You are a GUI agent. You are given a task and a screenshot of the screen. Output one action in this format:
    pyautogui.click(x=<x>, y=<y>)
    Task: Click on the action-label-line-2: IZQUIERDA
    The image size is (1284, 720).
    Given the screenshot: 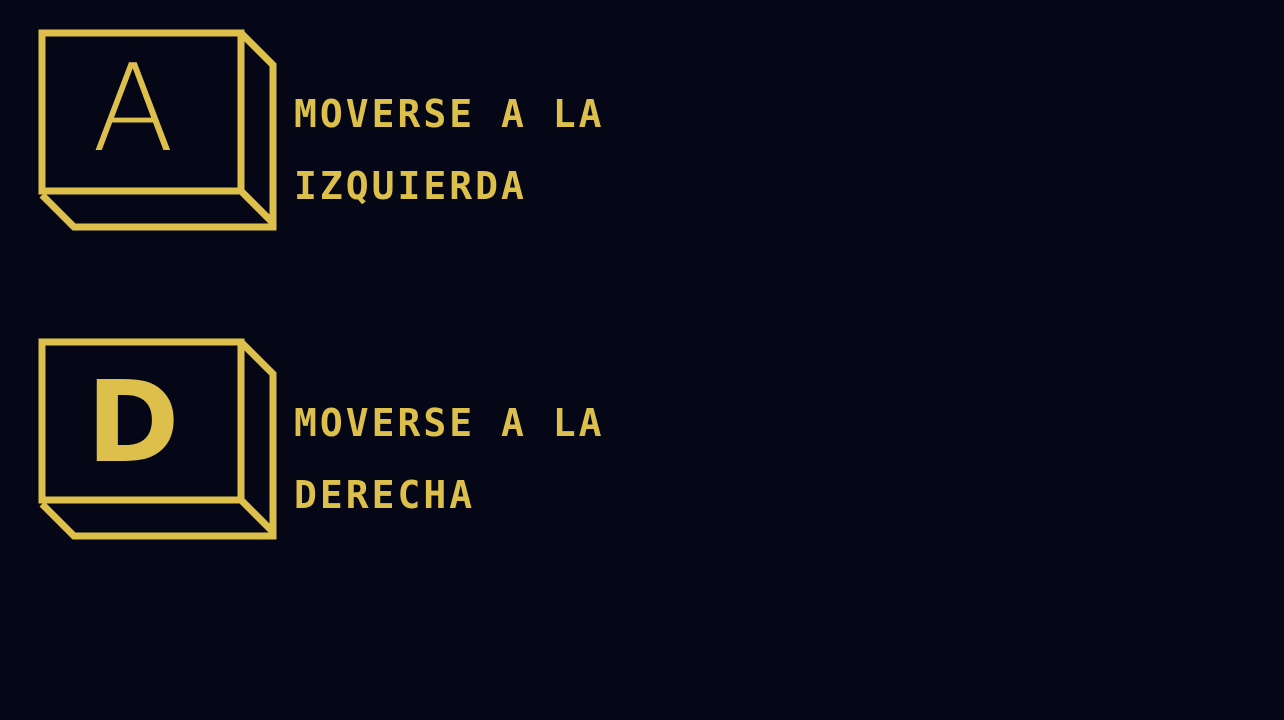 What is the action you would take?
    pyautogui.click(x=410, y=186)
    